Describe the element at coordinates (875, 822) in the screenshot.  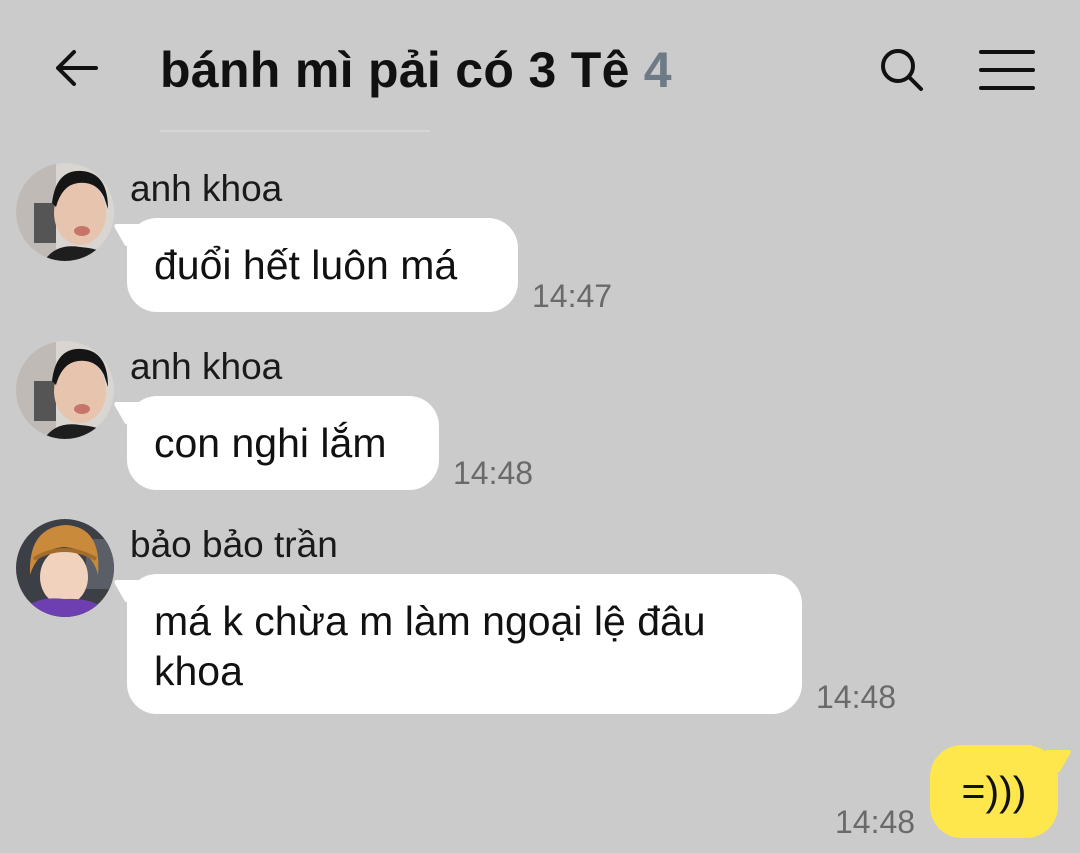
I see `own-message-time: 14:48` at that location.